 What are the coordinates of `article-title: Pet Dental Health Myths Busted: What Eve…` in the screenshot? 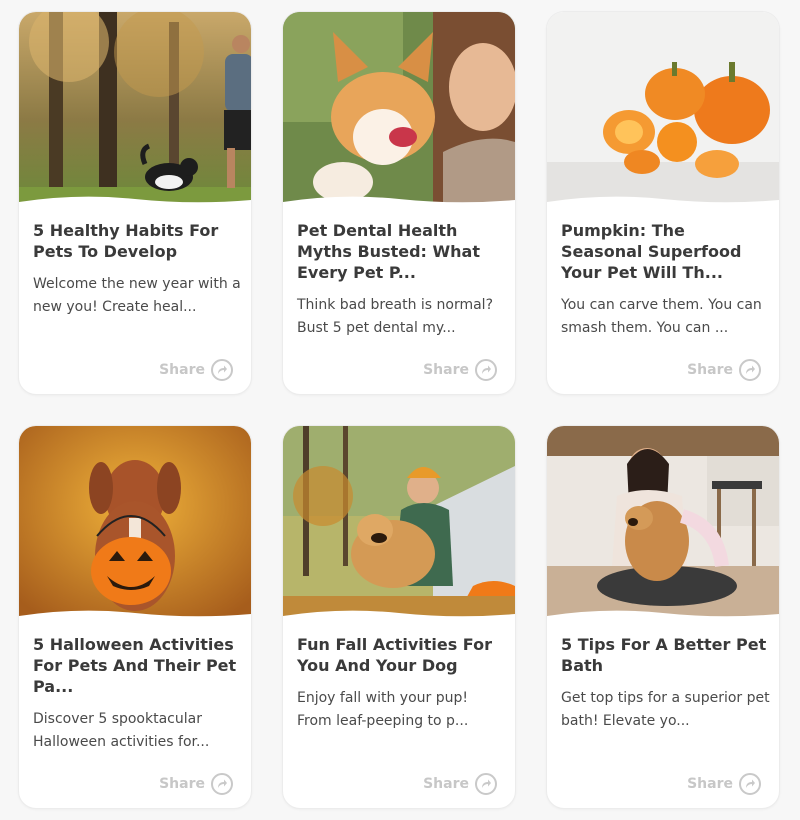 It's located at (401, 251).